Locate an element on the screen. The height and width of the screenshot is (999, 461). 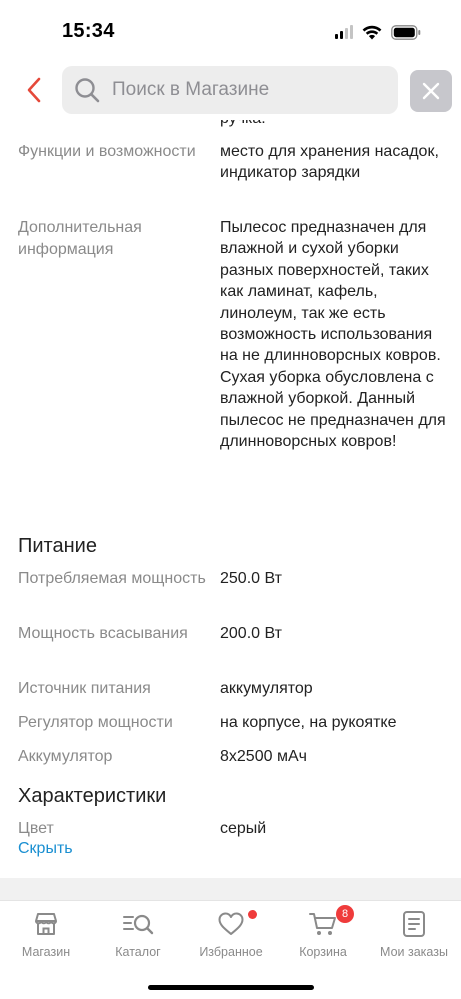
tab-label-orders: Мои заказы is located at coordinates (414, 952).